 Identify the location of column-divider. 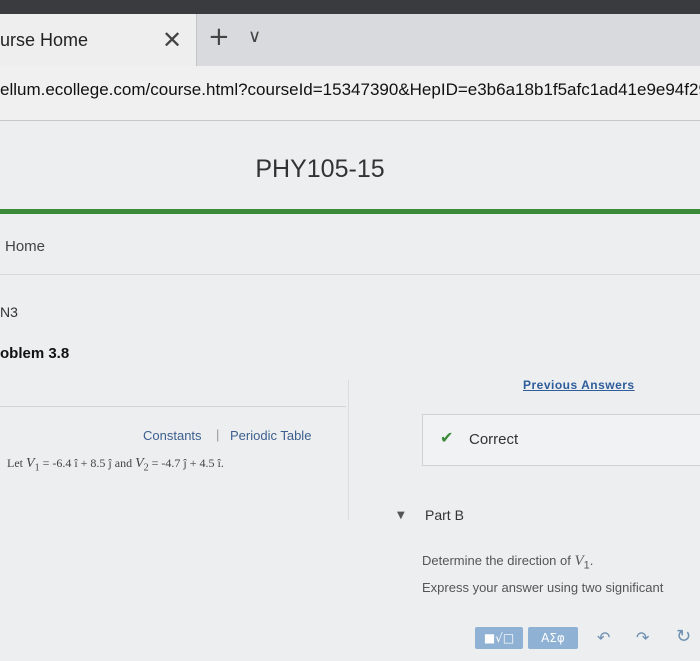
(348, 450).